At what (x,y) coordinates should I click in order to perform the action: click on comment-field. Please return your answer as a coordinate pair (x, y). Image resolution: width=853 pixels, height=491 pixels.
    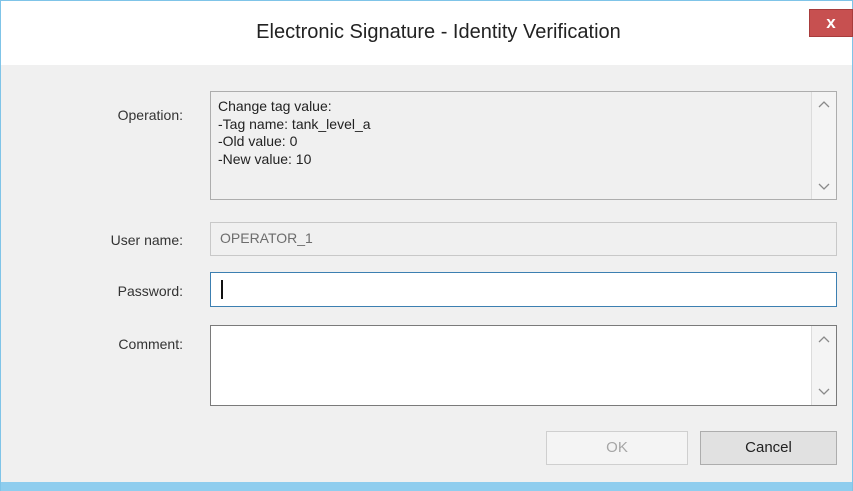
    Looking at the image, I should click on (523, 365).